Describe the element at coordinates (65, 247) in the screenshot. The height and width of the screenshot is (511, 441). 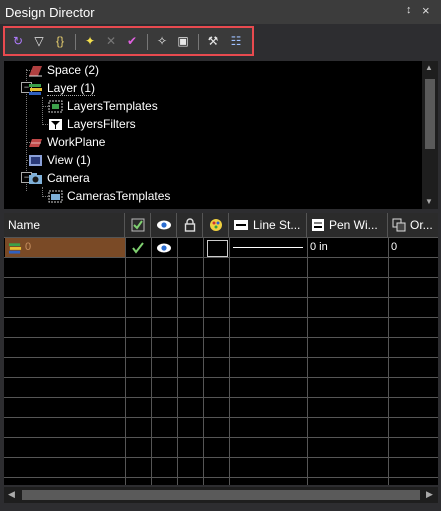
I see `name-cell: 0` at that location.